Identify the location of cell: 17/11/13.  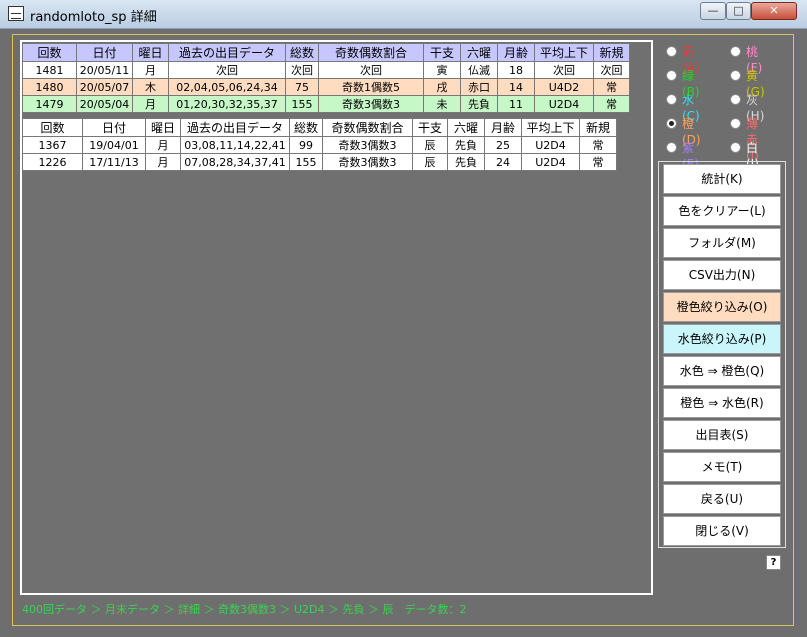
(114, 162).